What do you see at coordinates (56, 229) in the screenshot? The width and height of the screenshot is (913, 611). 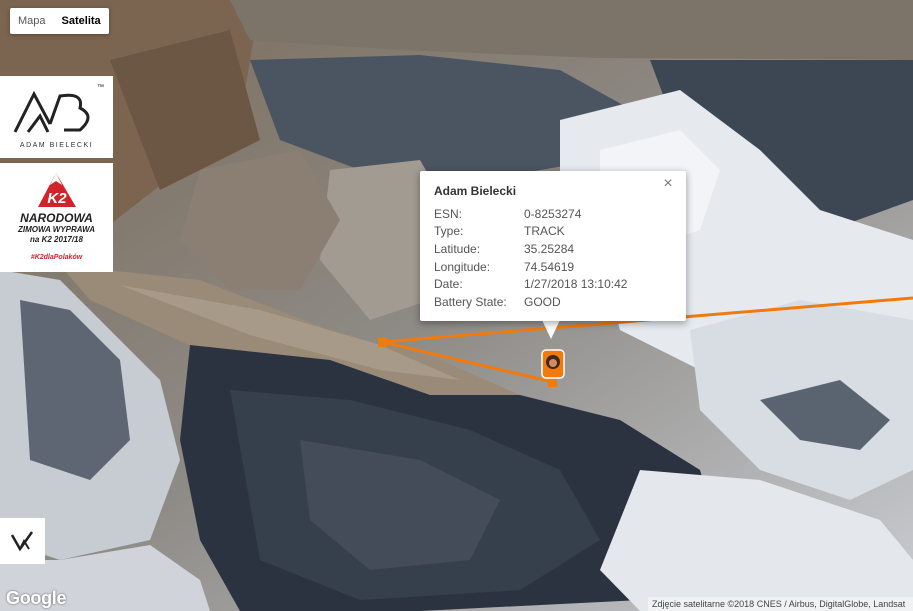 I see `k2-logo-line2: ZIMOWA WYPRAWA` at bounding box center [56, 229].